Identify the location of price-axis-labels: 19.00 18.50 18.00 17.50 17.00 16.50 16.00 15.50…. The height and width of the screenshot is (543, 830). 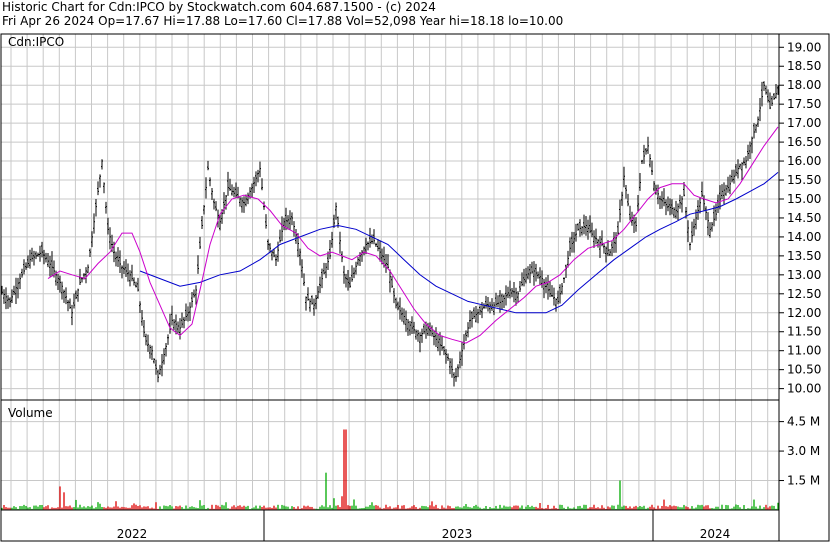
(800, 218).